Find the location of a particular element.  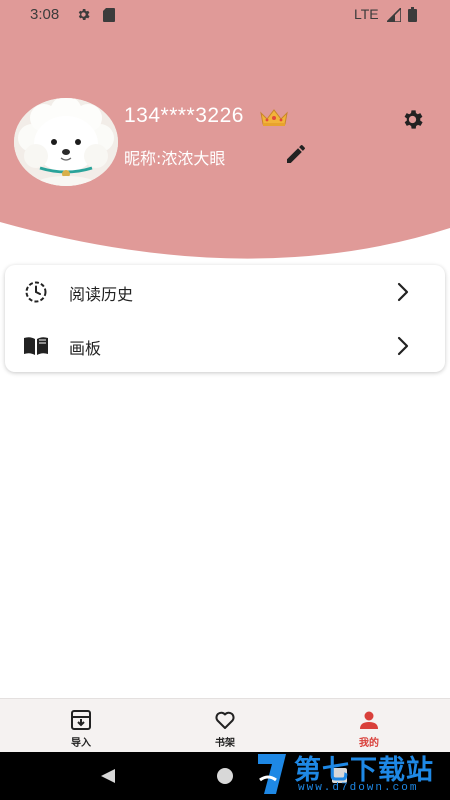

avatar-dog-image is located at coordinates (66, 142).